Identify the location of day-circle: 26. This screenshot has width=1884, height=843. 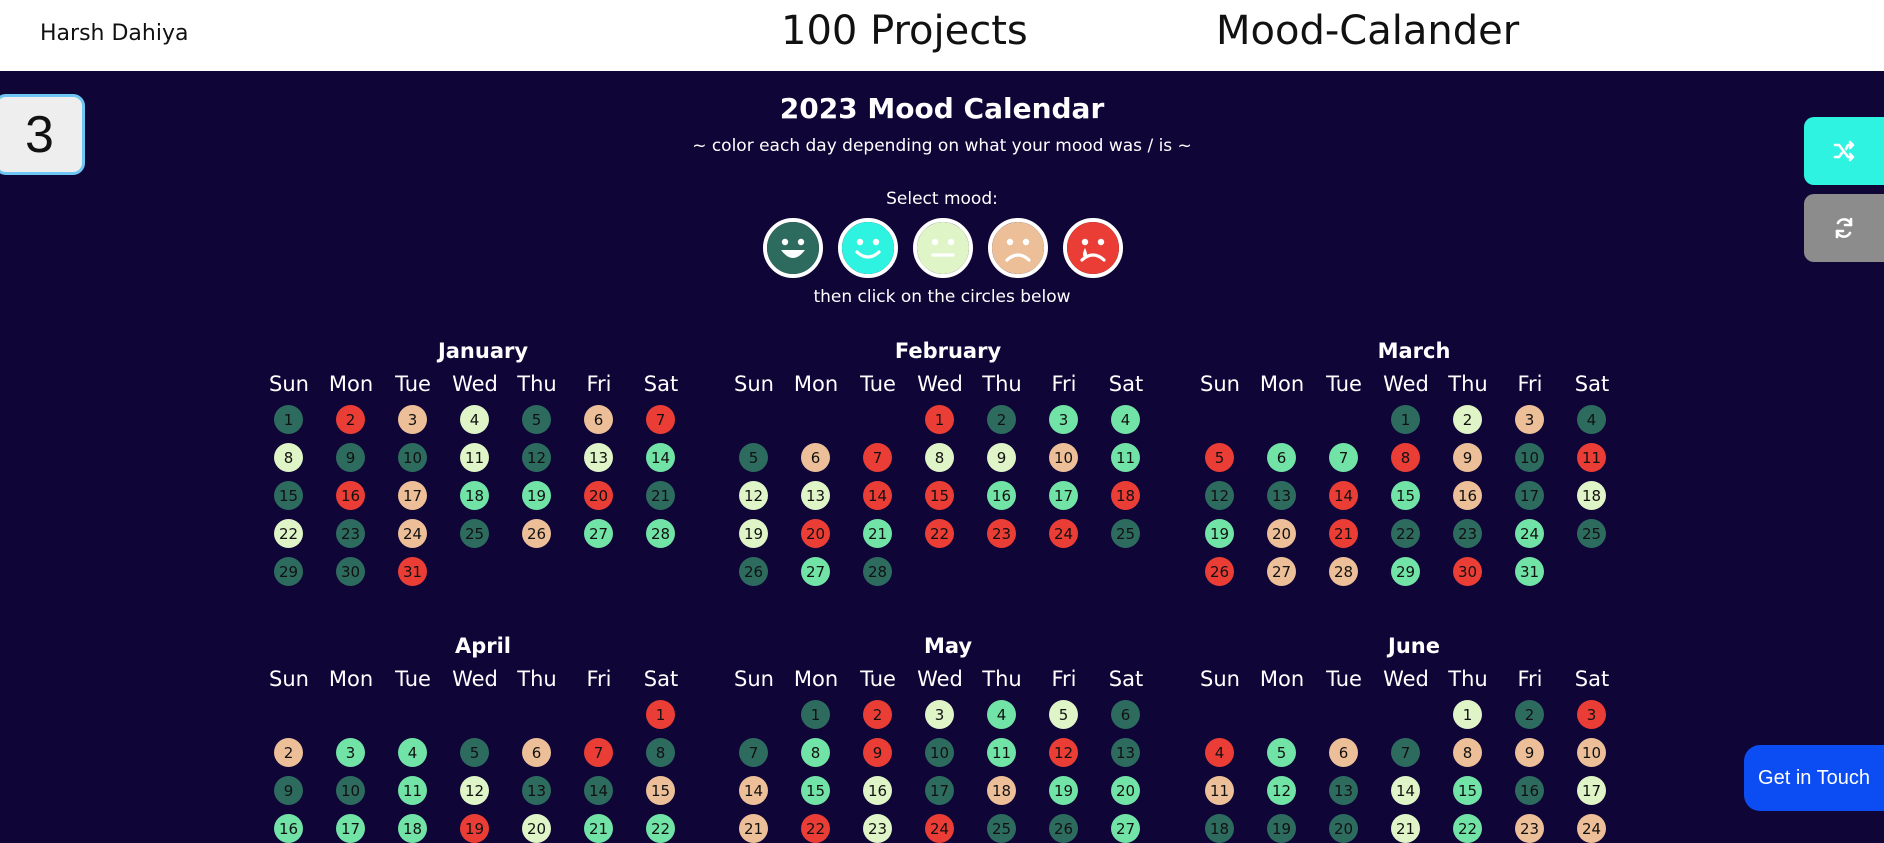
(536, 533).